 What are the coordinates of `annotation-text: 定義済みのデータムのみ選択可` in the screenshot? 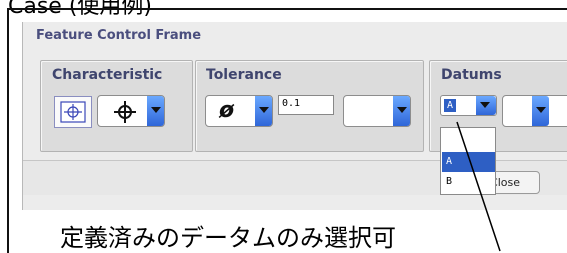 It's located at (228, 238).